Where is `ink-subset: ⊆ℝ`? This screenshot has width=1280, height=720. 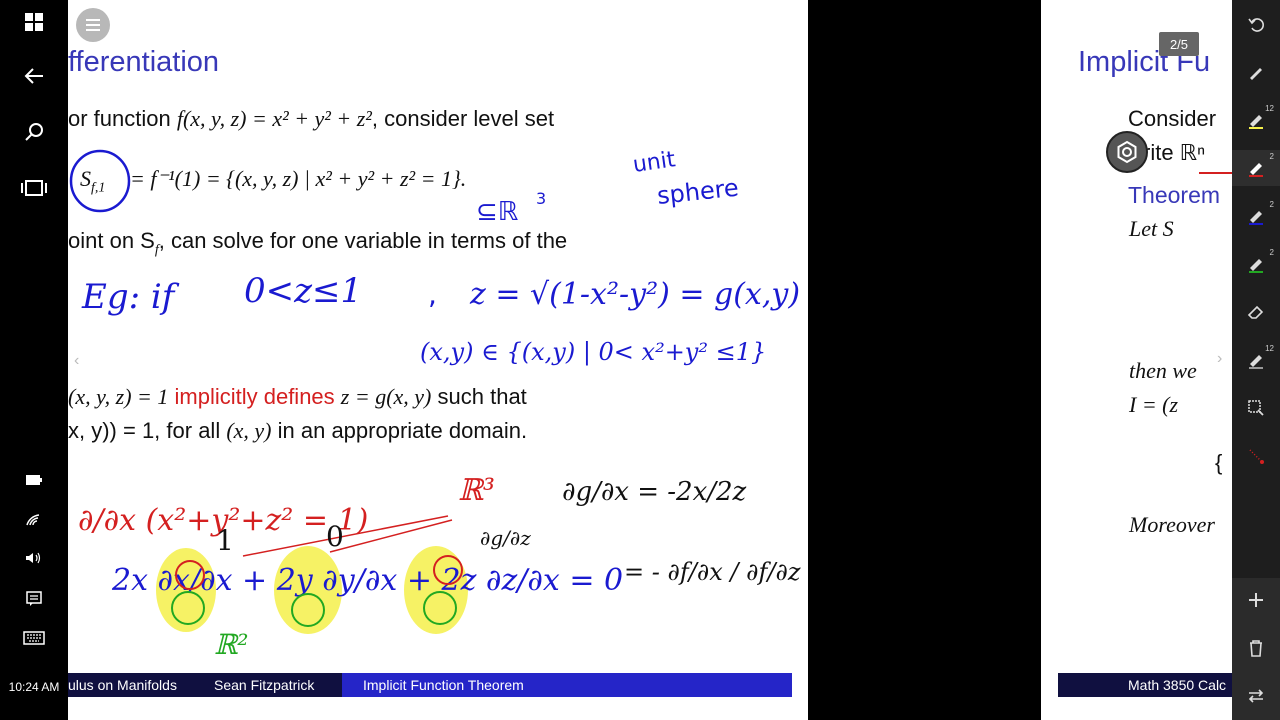 ink-subset: ⊆ℝ is located at coordinates (497, 212).